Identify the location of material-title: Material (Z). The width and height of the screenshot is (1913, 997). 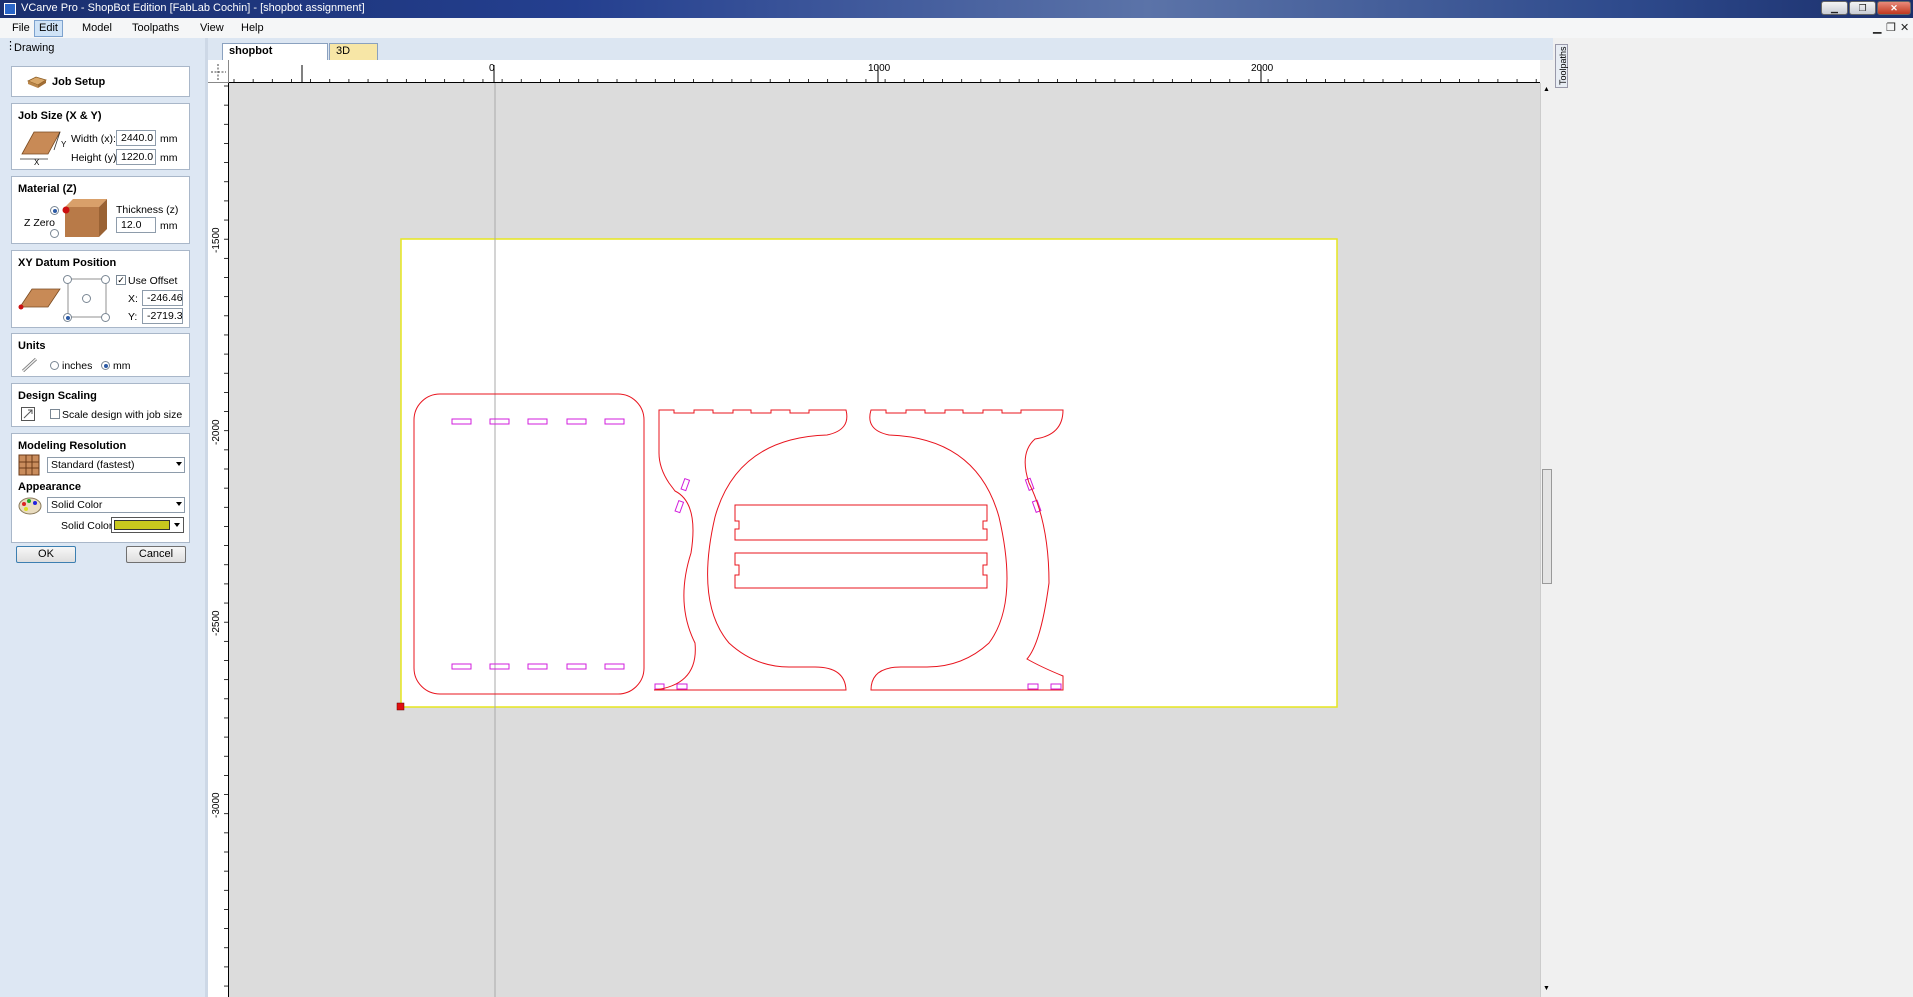
(47, 189).